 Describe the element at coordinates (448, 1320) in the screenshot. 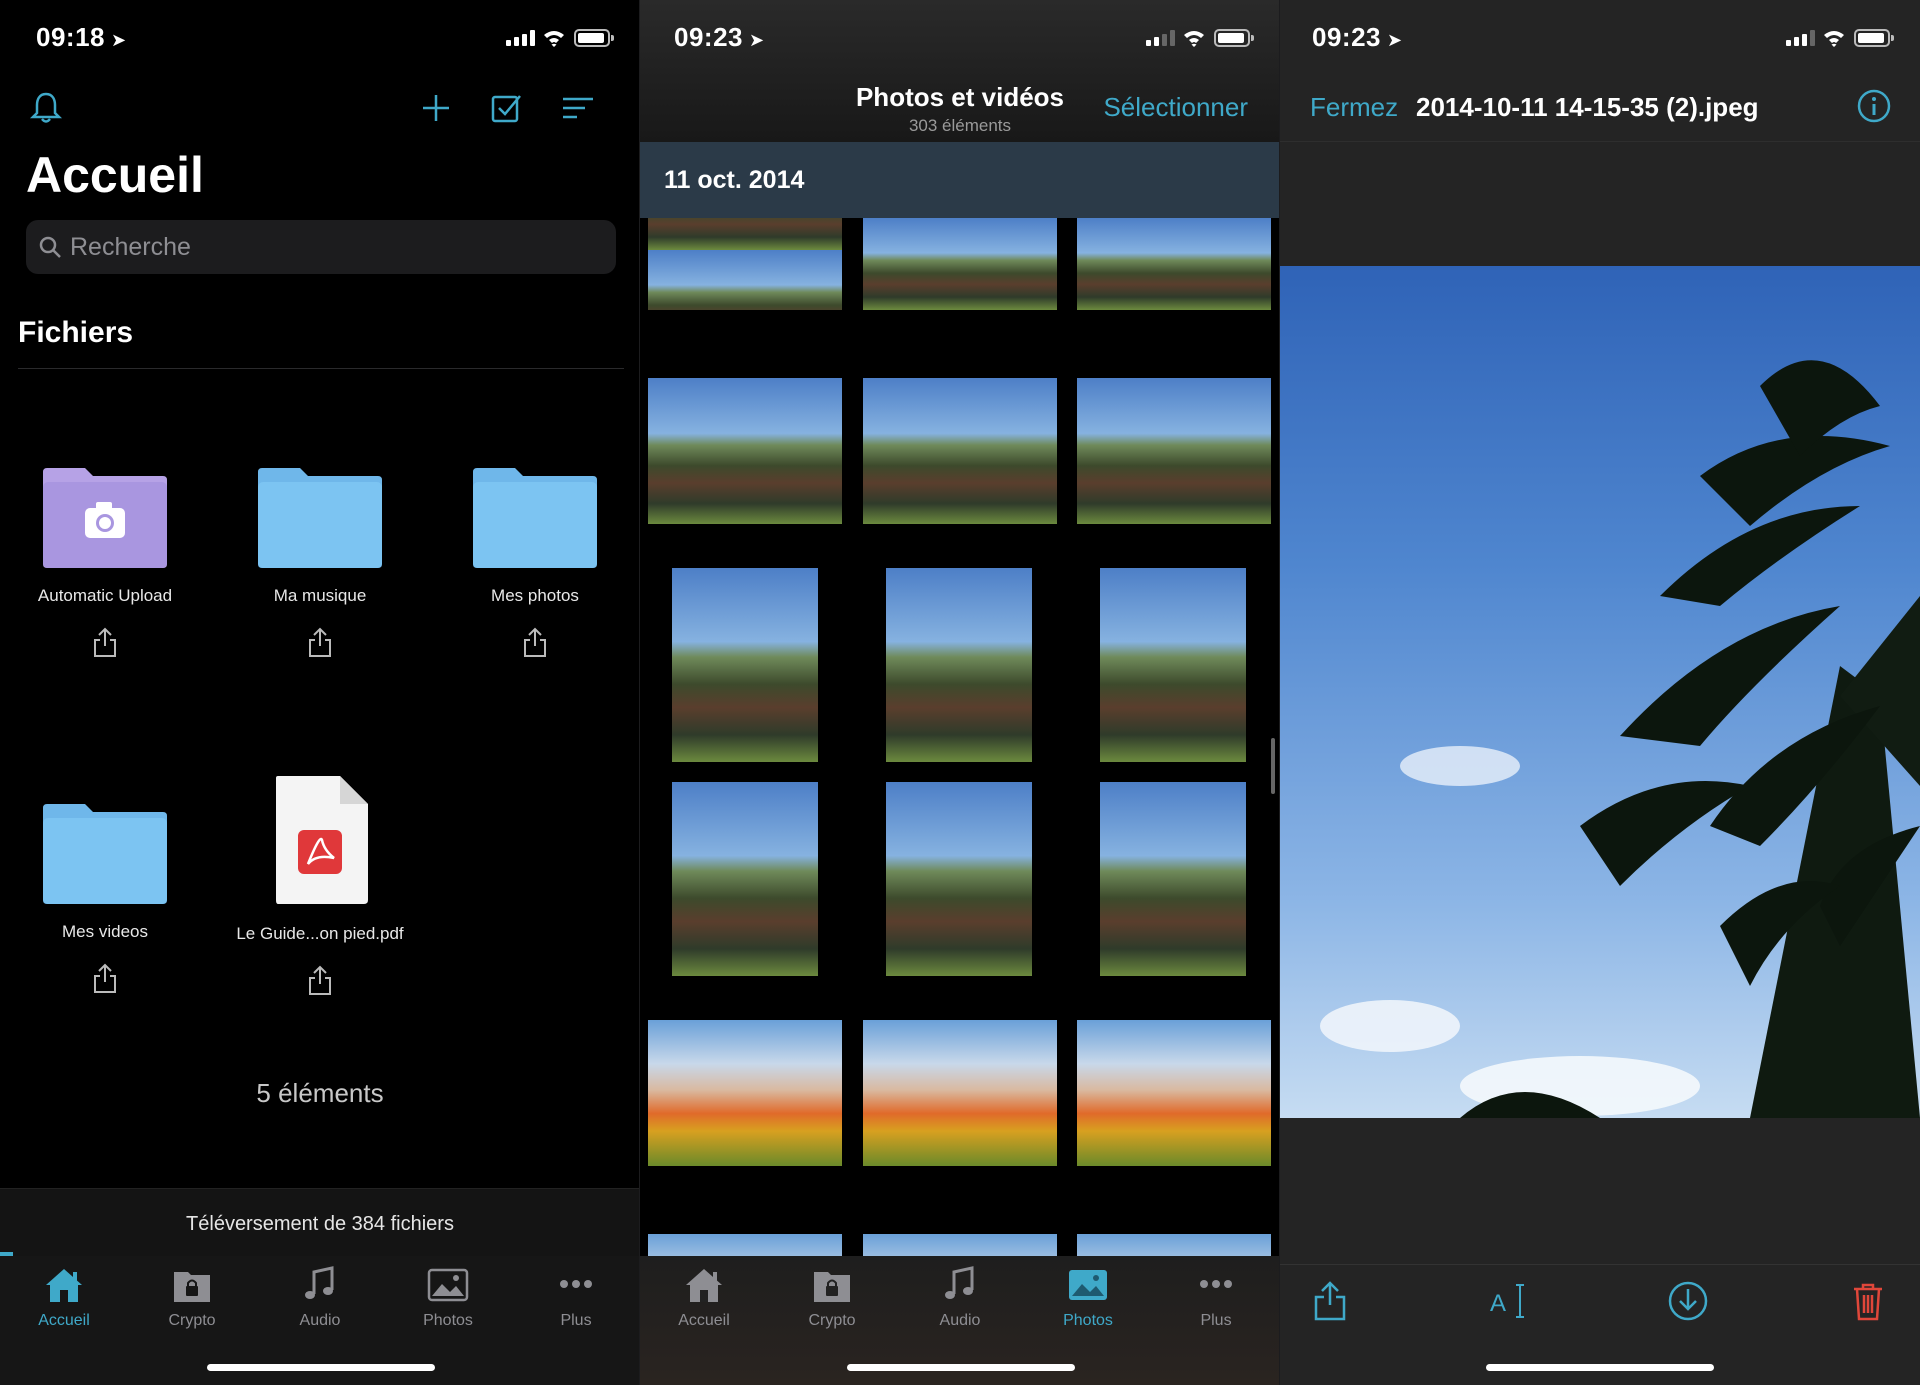

I see `tab-label: Photos` at that location.